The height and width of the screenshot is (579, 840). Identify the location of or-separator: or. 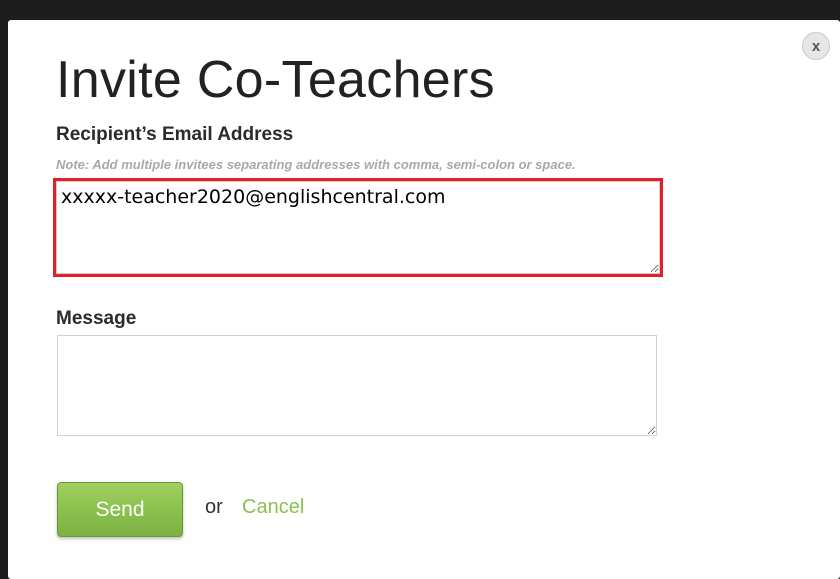
(214, 507).